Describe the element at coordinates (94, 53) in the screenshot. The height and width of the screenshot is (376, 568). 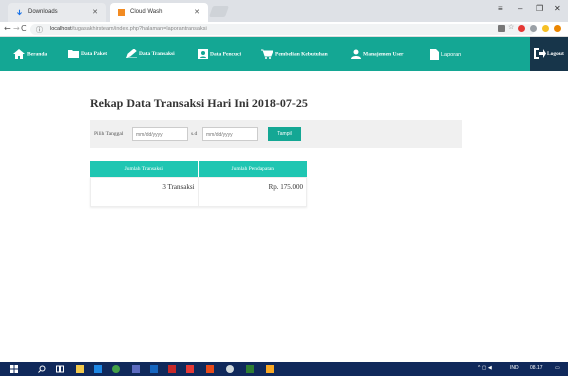
I see `nav-label: Data Paket` at that location.